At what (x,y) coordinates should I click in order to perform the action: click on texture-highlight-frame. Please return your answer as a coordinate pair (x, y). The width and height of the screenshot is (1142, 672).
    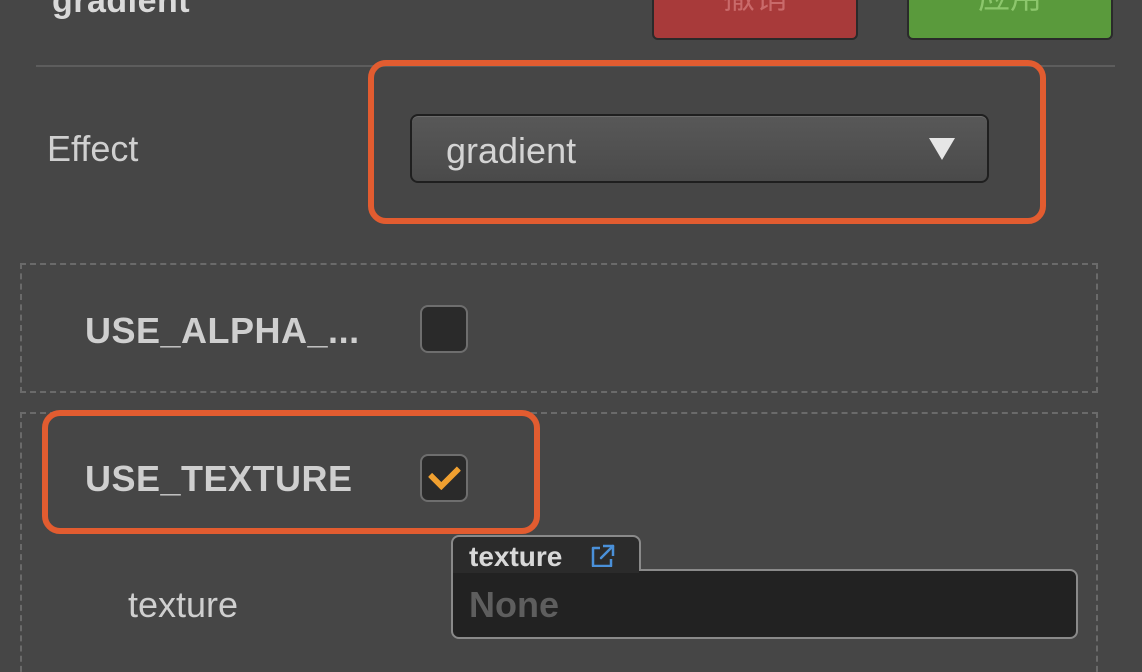
    Looking at the image, I should click on (291, 472).